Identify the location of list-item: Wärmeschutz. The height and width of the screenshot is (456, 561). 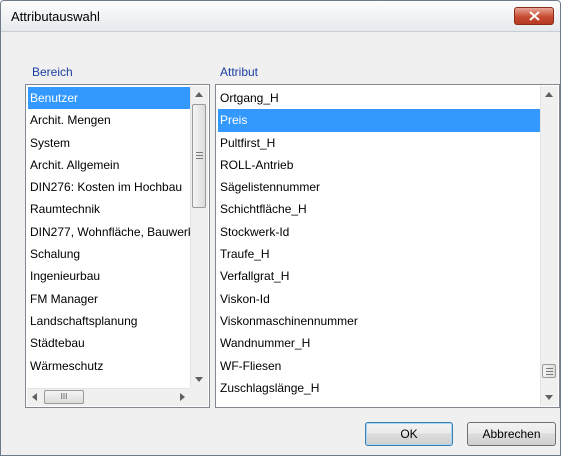
(109, 366).